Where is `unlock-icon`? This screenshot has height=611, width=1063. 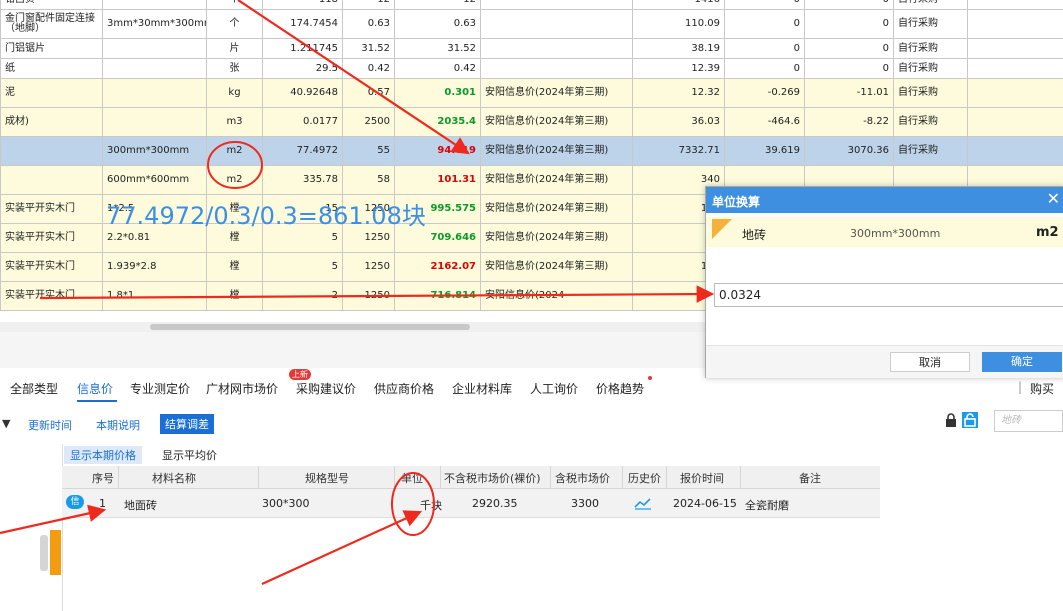 unlock-icon is located at coordinates (970, 420).